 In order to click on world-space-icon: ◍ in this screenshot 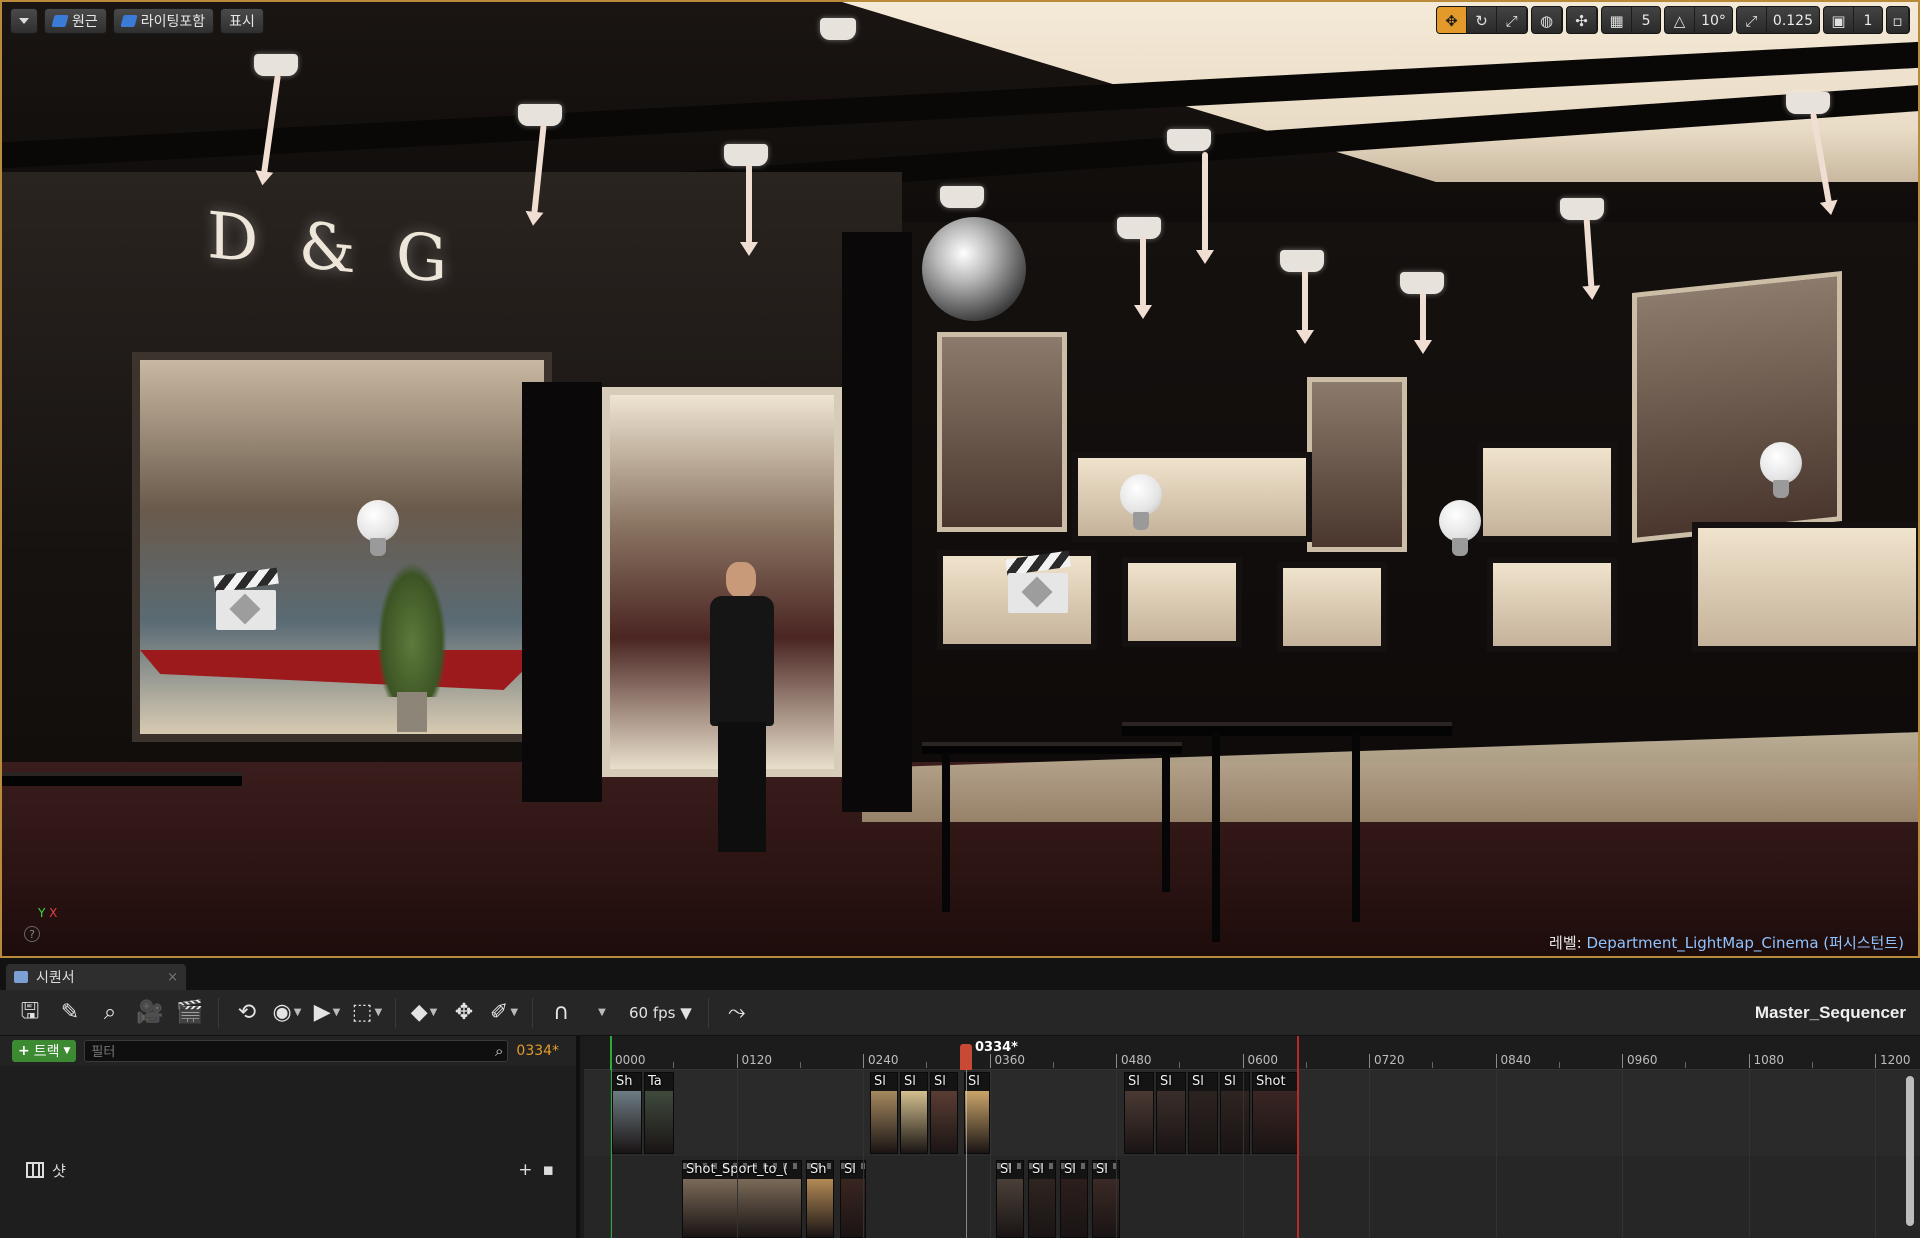, I will do `click(1547, 20)`.